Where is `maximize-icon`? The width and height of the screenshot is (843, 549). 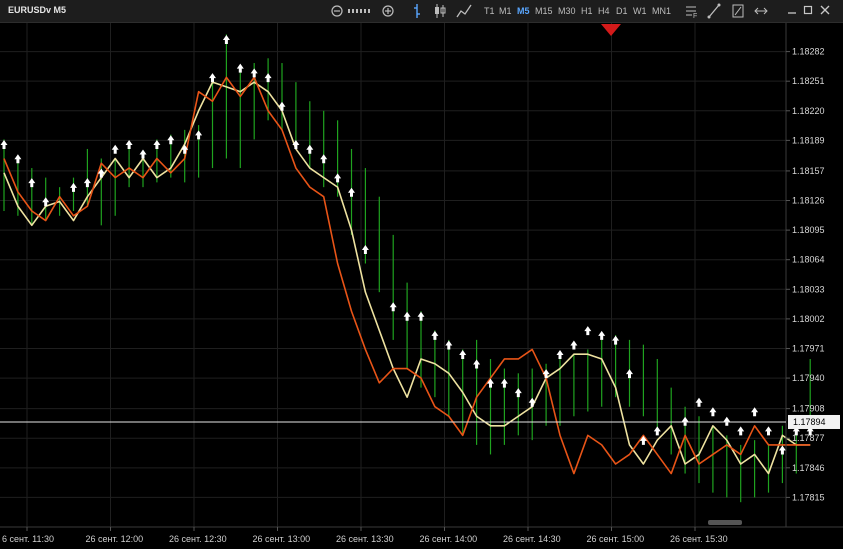
maximize-icon is located at coordinates (808, 10).